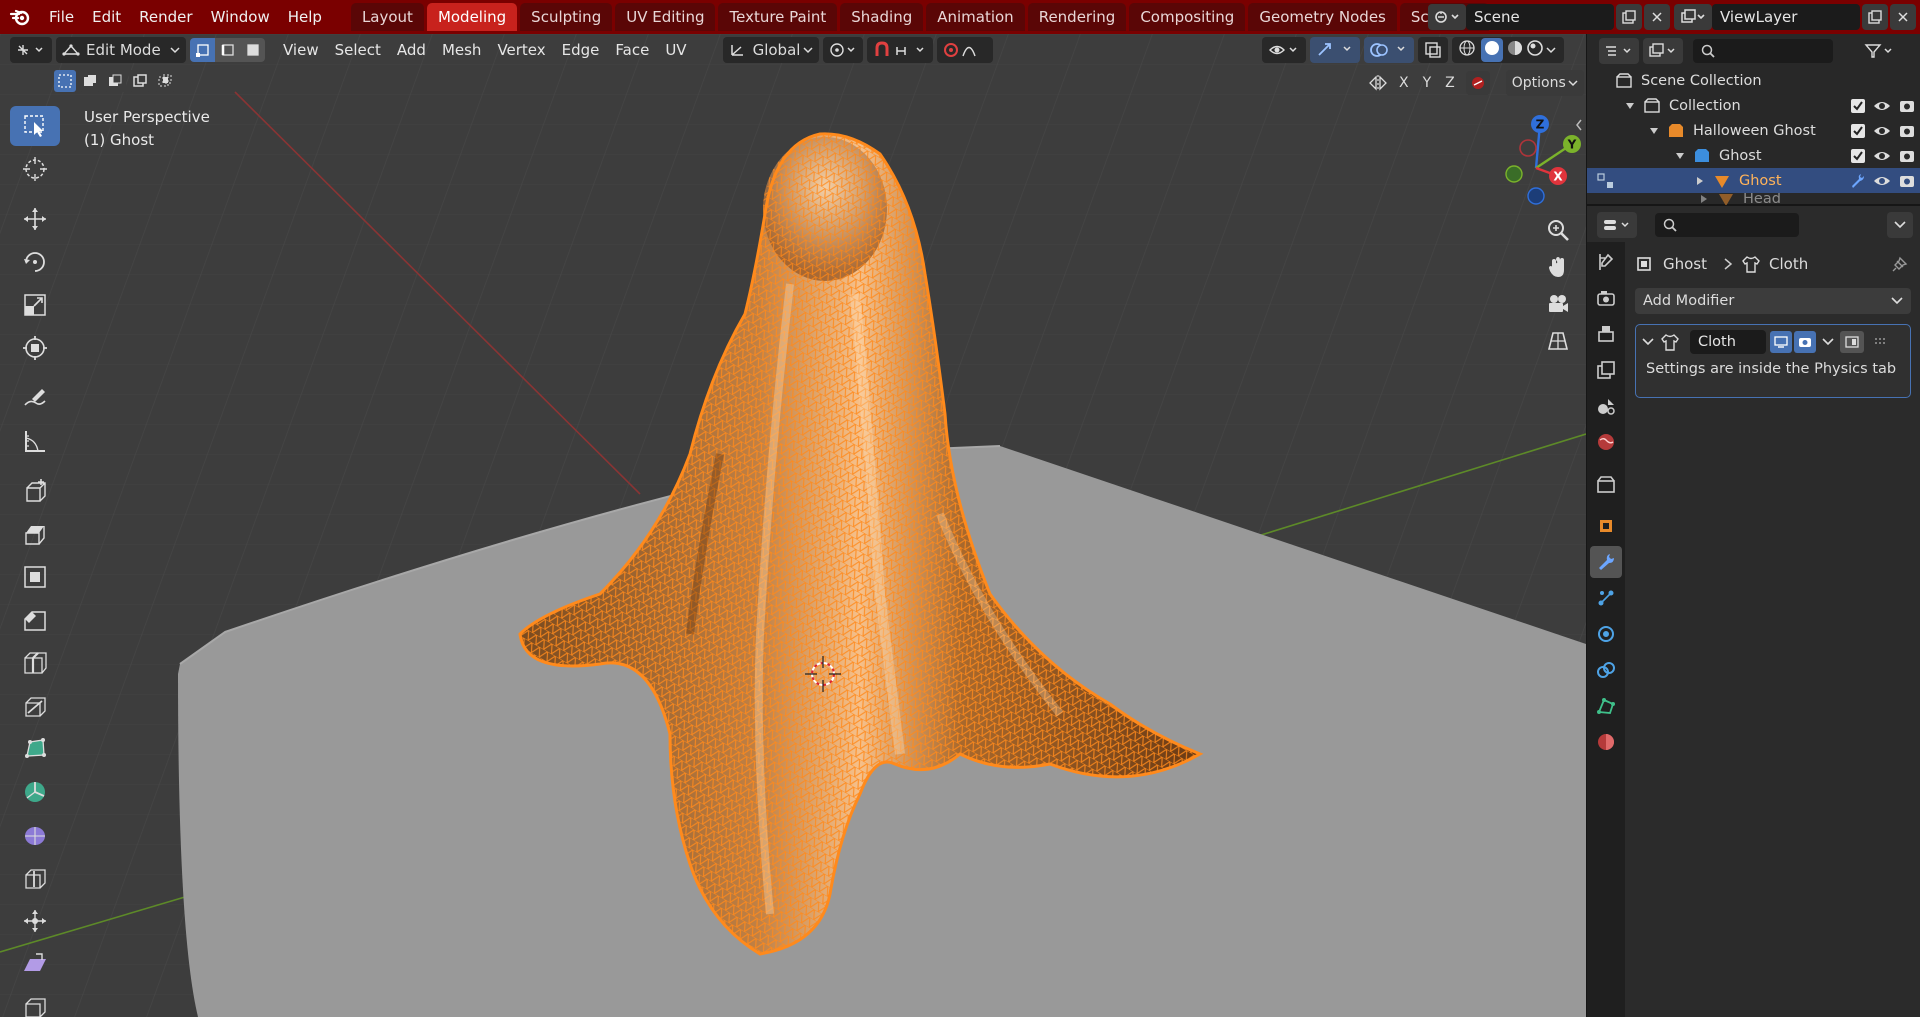 The height and width of the screenshot is (1017, 1920). I want to click on wireframe-shading-icon, so click(1468, 50).